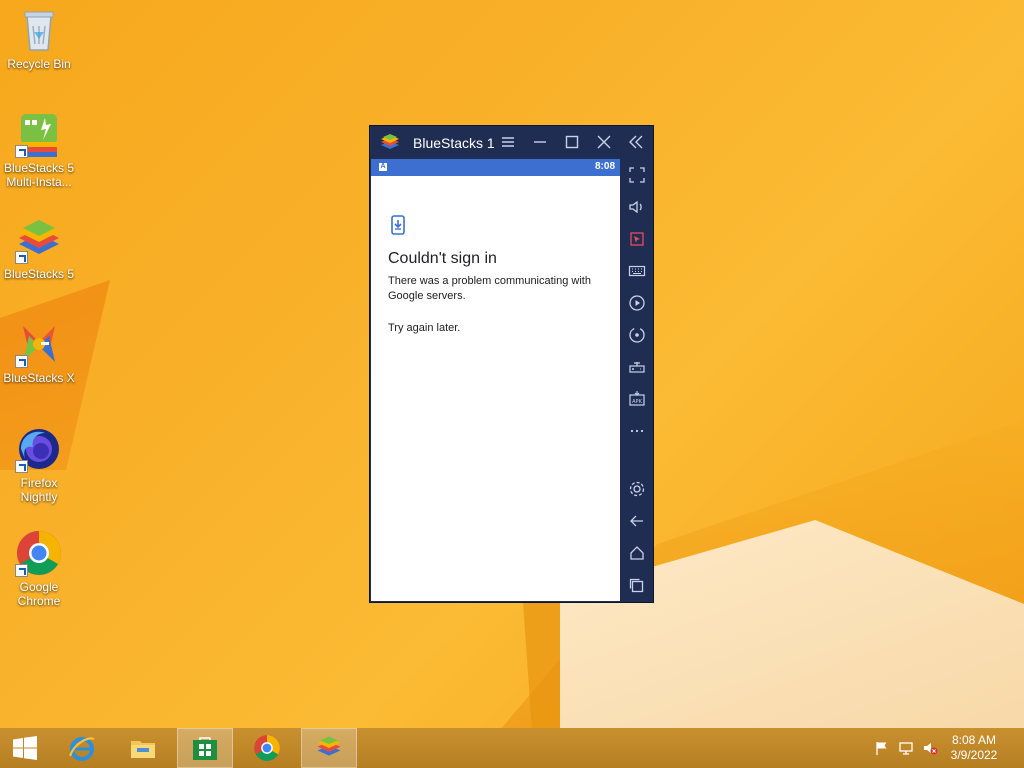  What do you see at coordinates (637, 303) in the screenshot?
I see `macro-icon` at bounding box center [637, 303].